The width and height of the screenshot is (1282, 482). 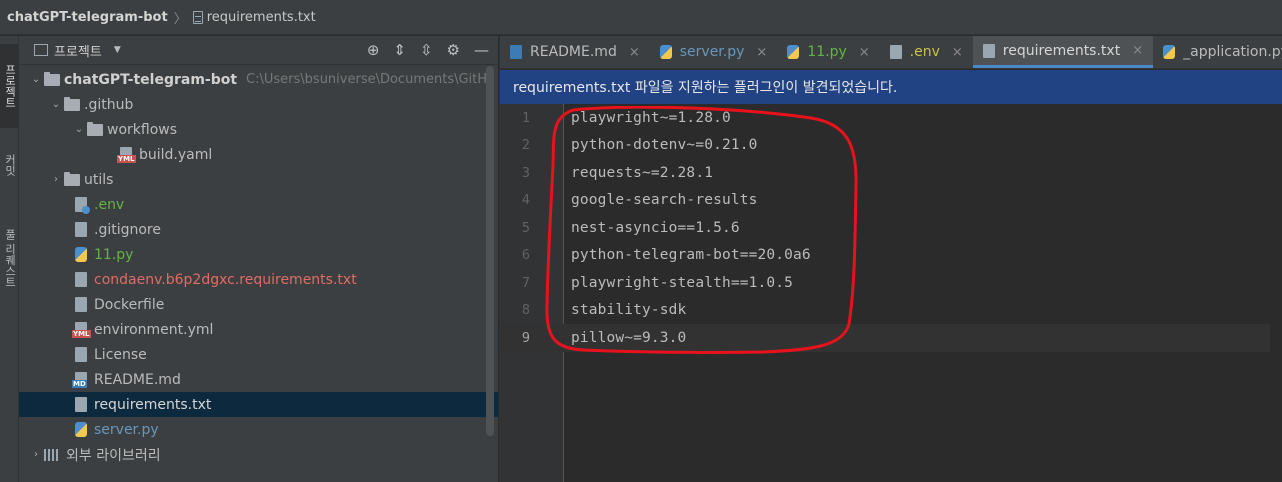 What do you see at coordinates (628, 338) in the screenshot?
I see `code-text: pillow~=9.3.0` at bounding box center [628, 338].